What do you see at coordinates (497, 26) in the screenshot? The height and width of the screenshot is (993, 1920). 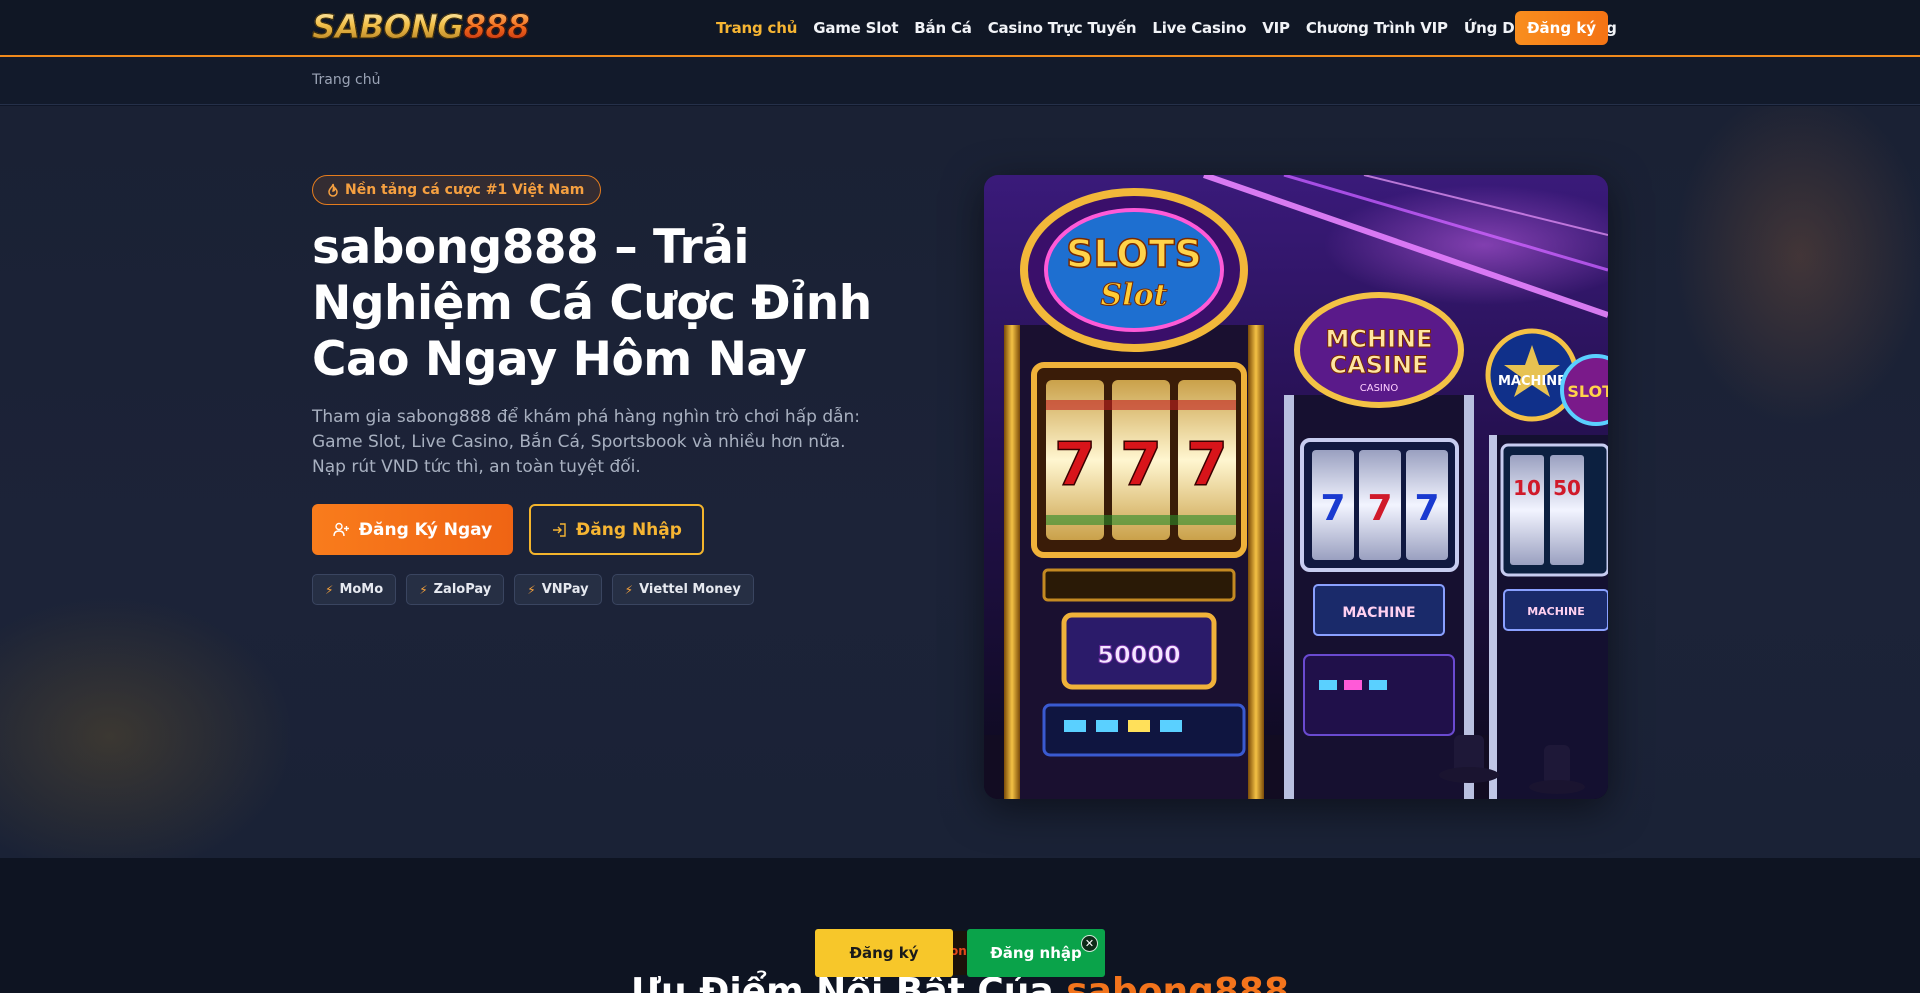 I see `logo-number: 888` at bounding box center [497, 26].